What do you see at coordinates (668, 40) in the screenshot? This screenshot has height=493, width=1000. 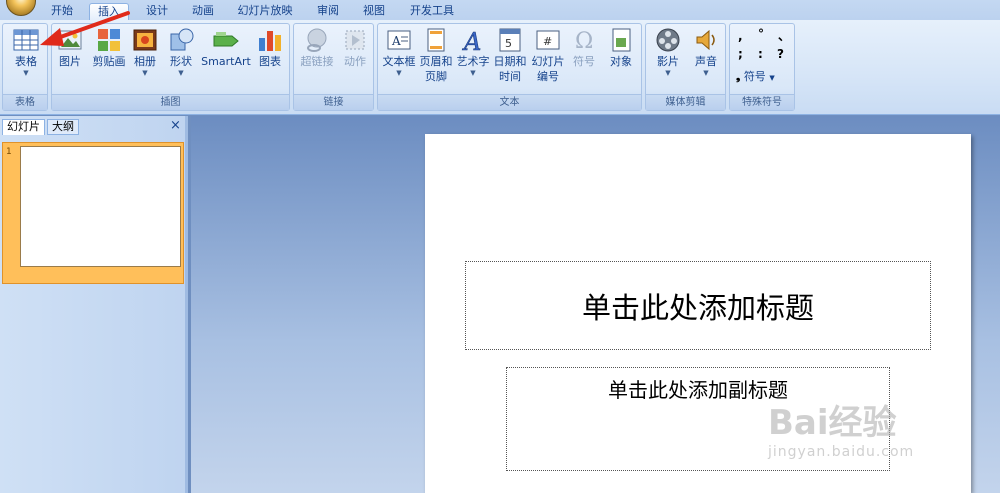 I see `film-reel-icon` at bounding box center [668, 40].